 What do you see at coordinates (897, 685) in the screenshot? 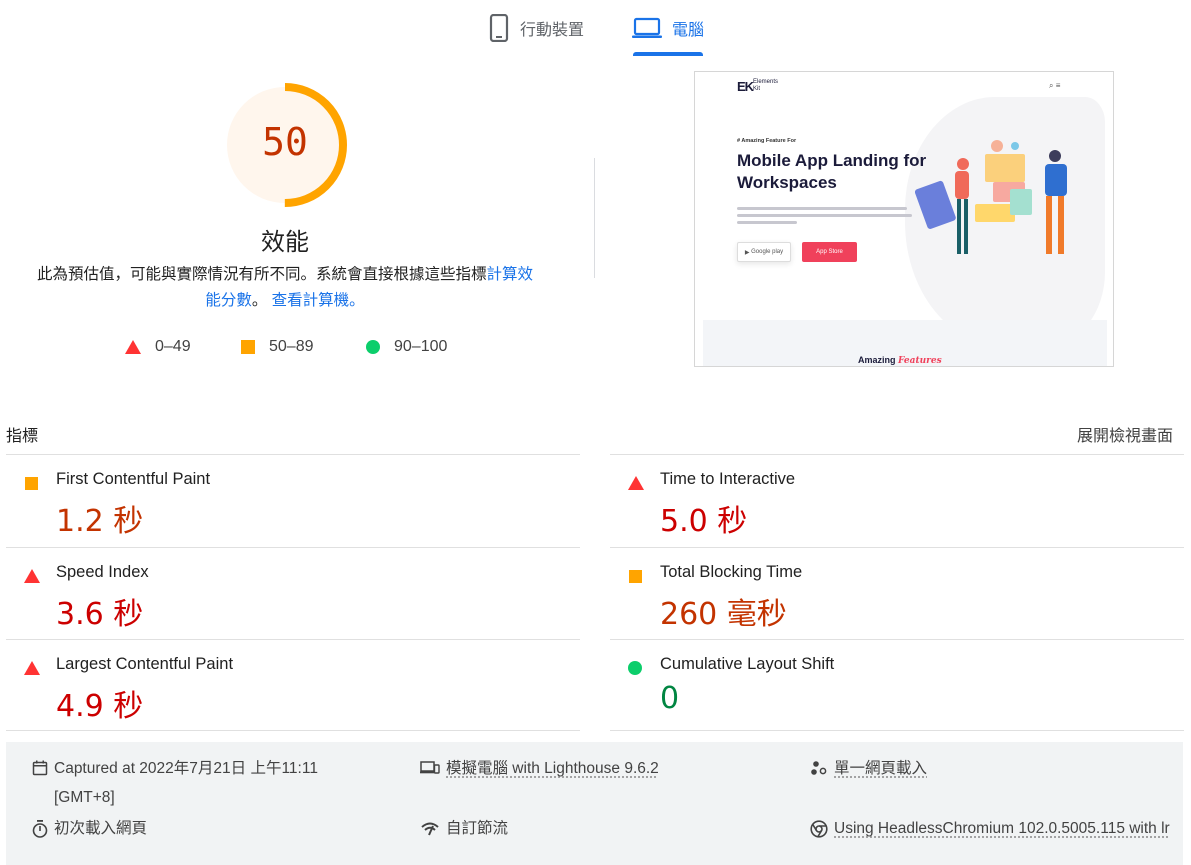
I see `metric-cumulative-layout-shift: Cumulative Layout Shift 0` at bounding box center [897, 685].